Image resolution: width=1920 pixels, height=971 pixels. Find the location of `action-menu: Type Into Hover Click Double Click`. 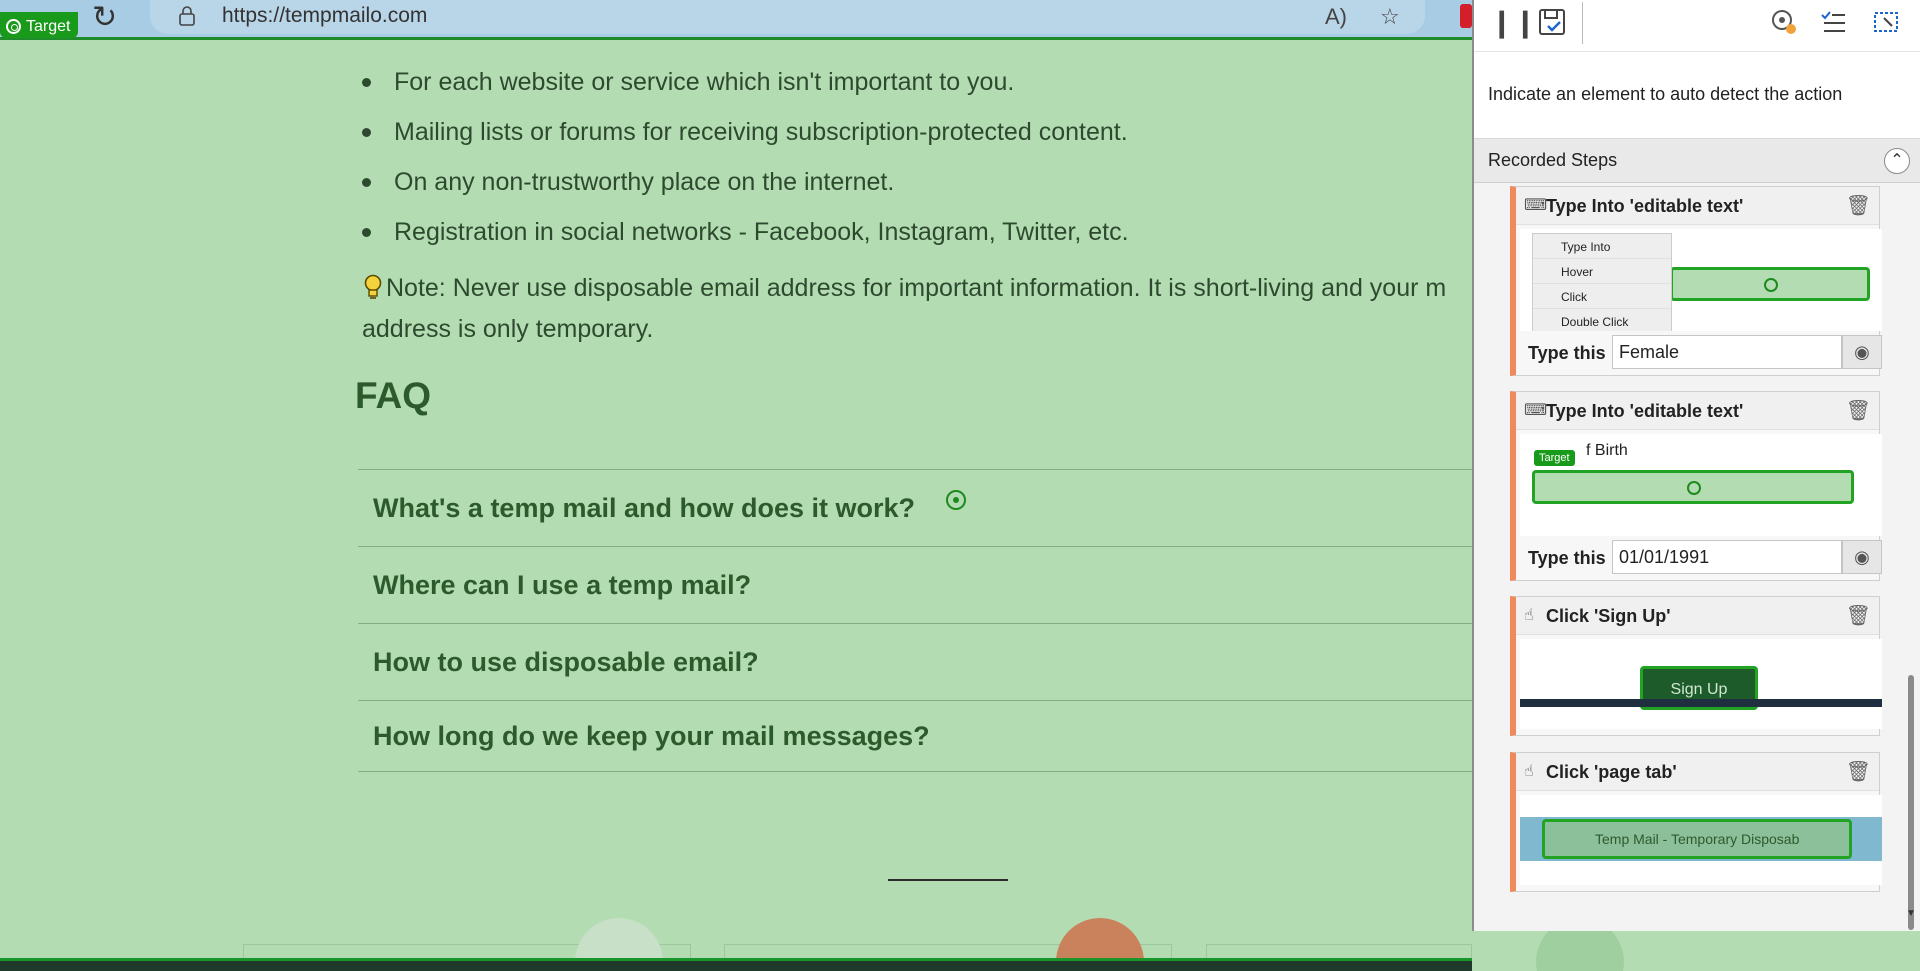

action-menu: Type Into Hover Click Double Click is located at coordinates (1602, 282).